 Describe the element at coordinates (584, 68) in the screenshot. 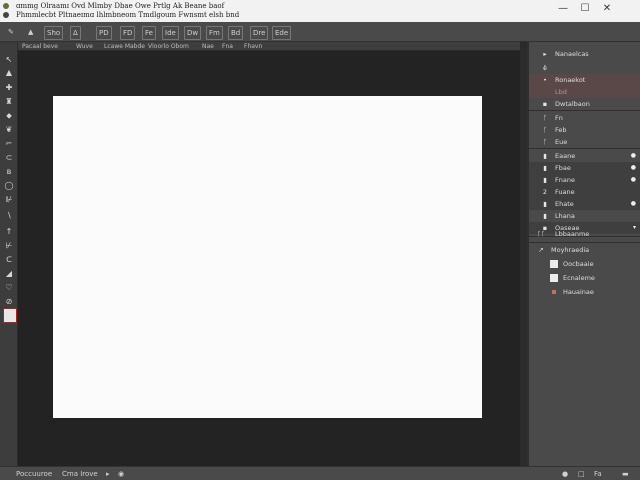

I see `panel-row: ᚴ e` at that location.